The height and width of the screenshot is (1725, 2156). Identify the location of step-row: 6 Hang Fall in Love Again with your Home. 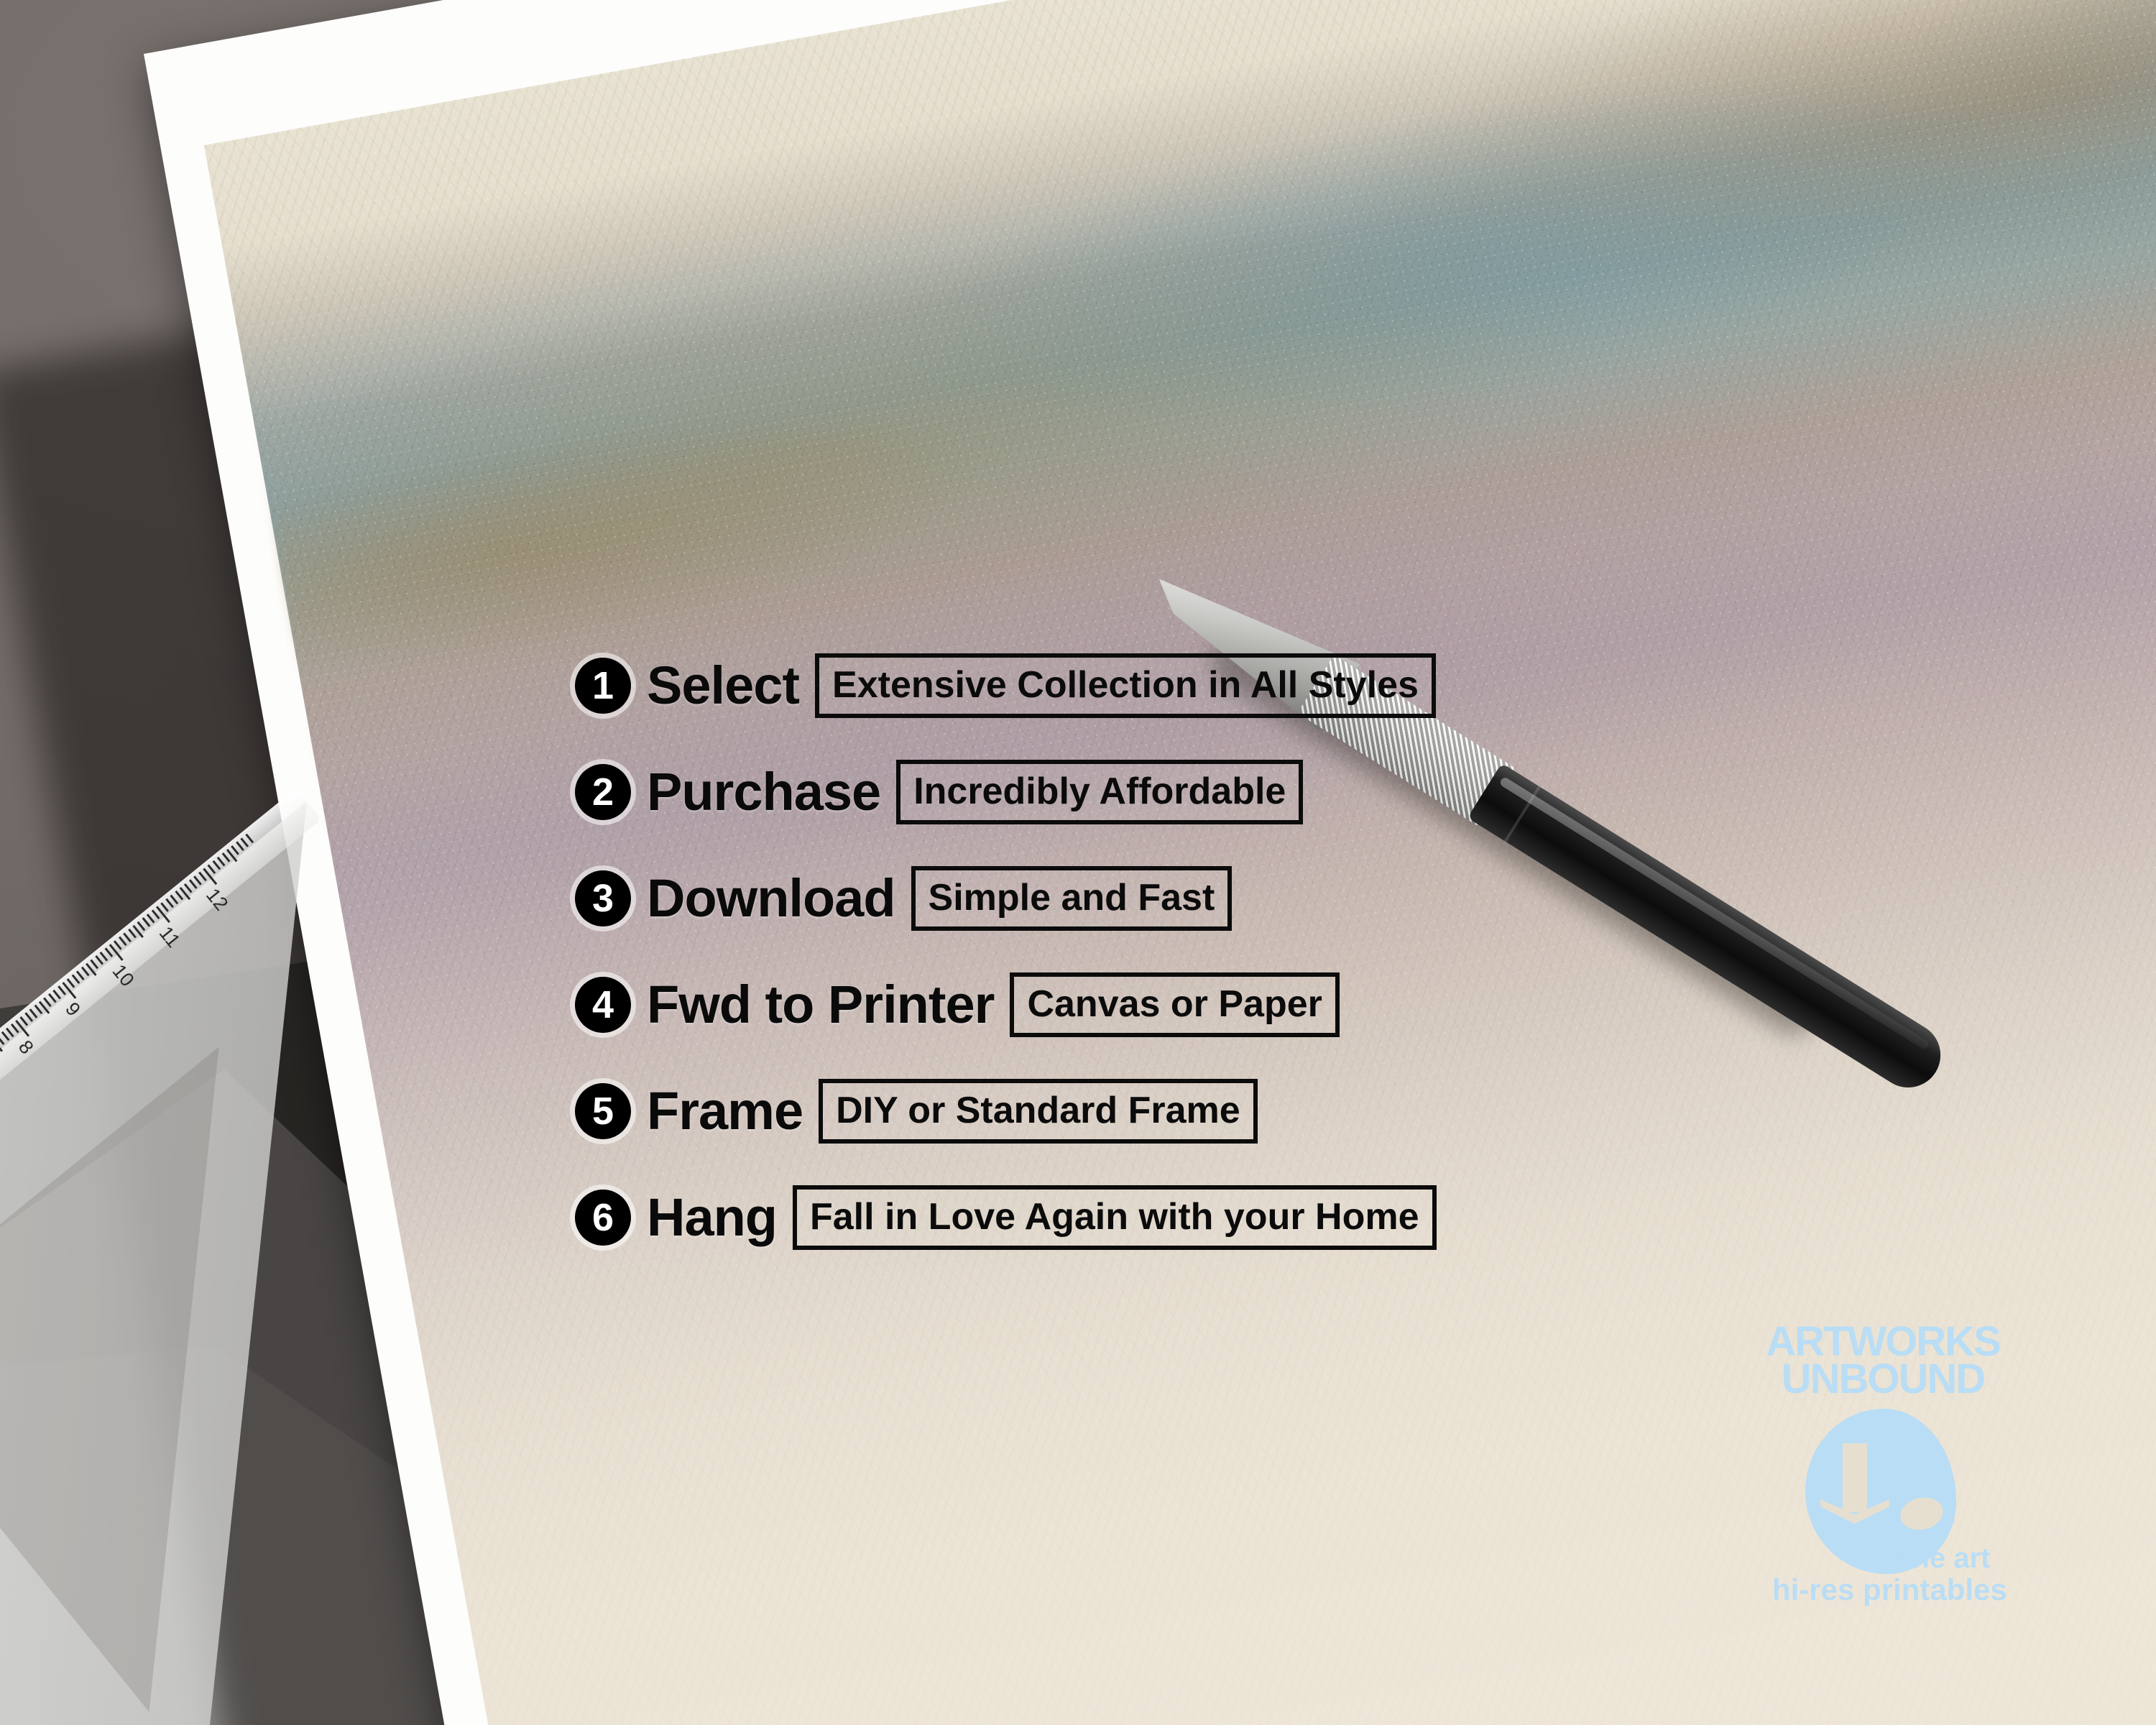
(1114, 1217).